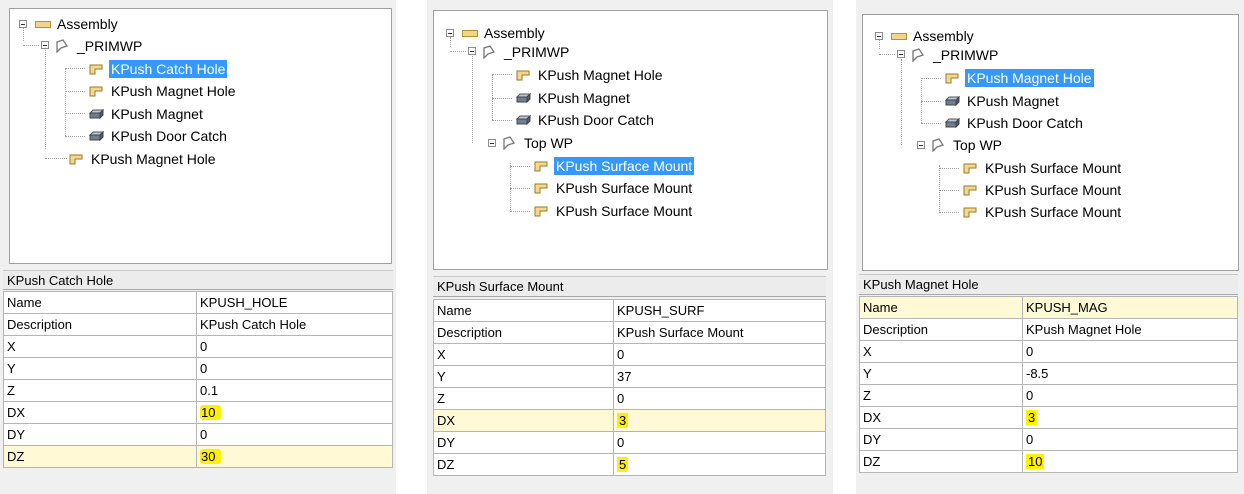  I want to click on property-row: Y -8.5, so click(1048, 373).